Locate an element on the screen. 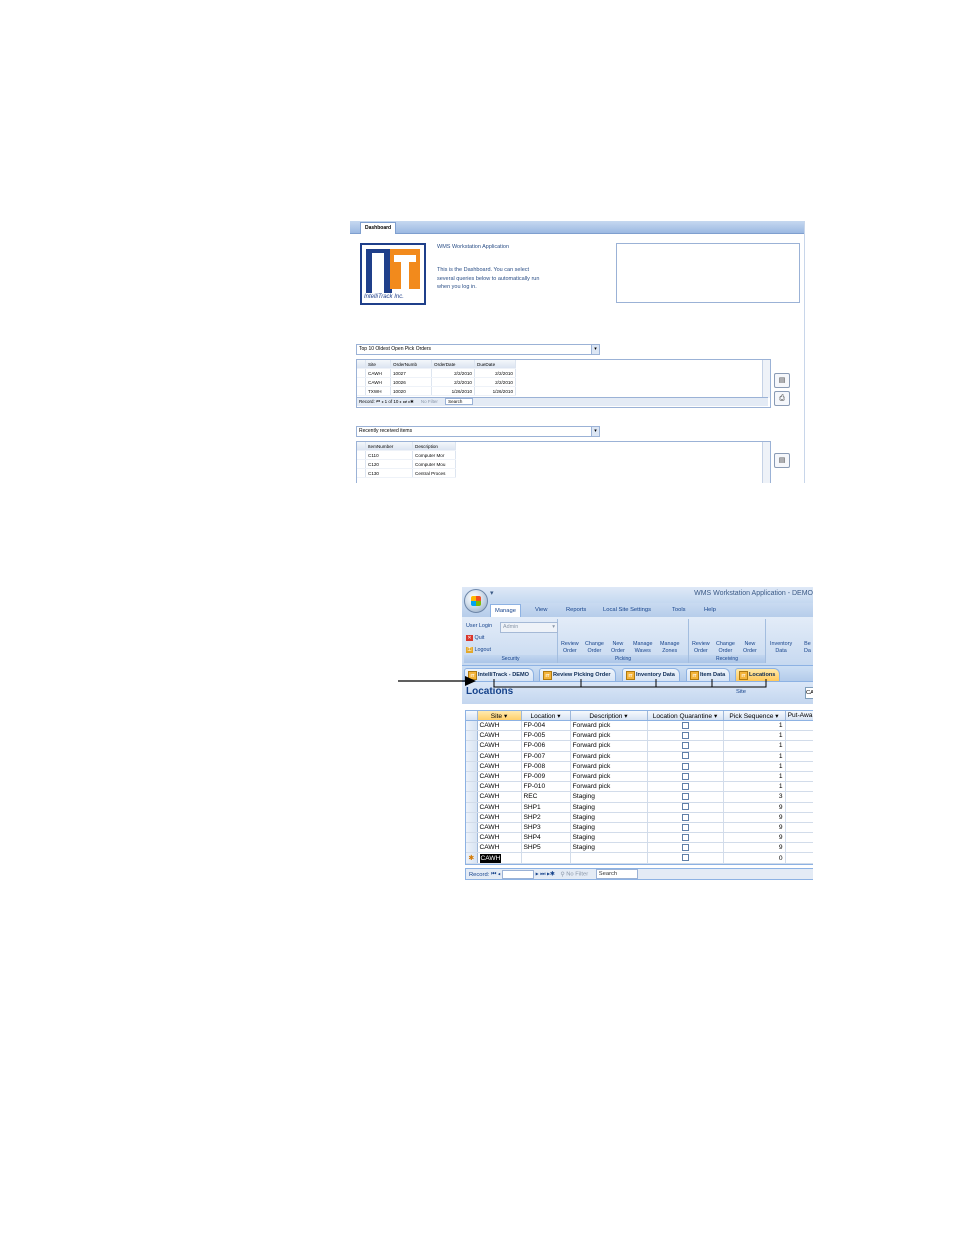  tab-inventory-data: IT Inventory Data is located at coordinates (651, 674).